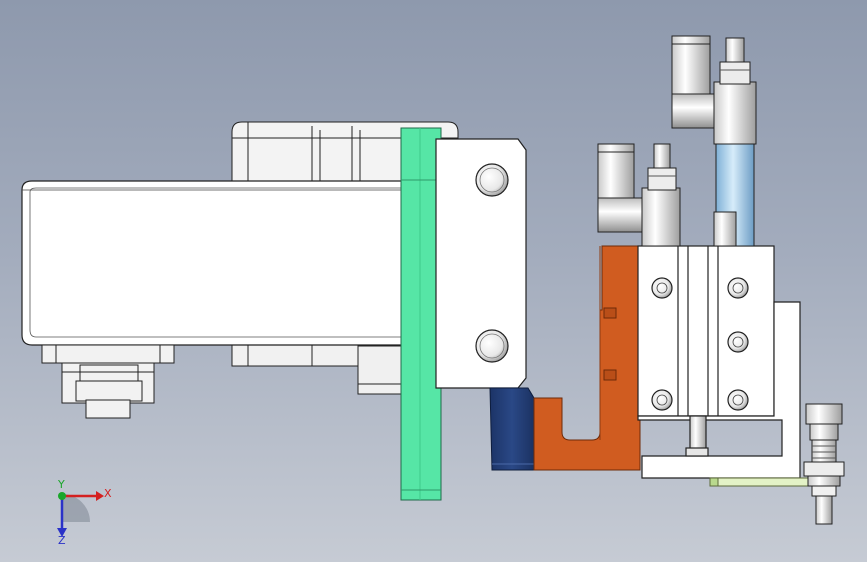  I want to click on piston-rod, so click(698, 433).